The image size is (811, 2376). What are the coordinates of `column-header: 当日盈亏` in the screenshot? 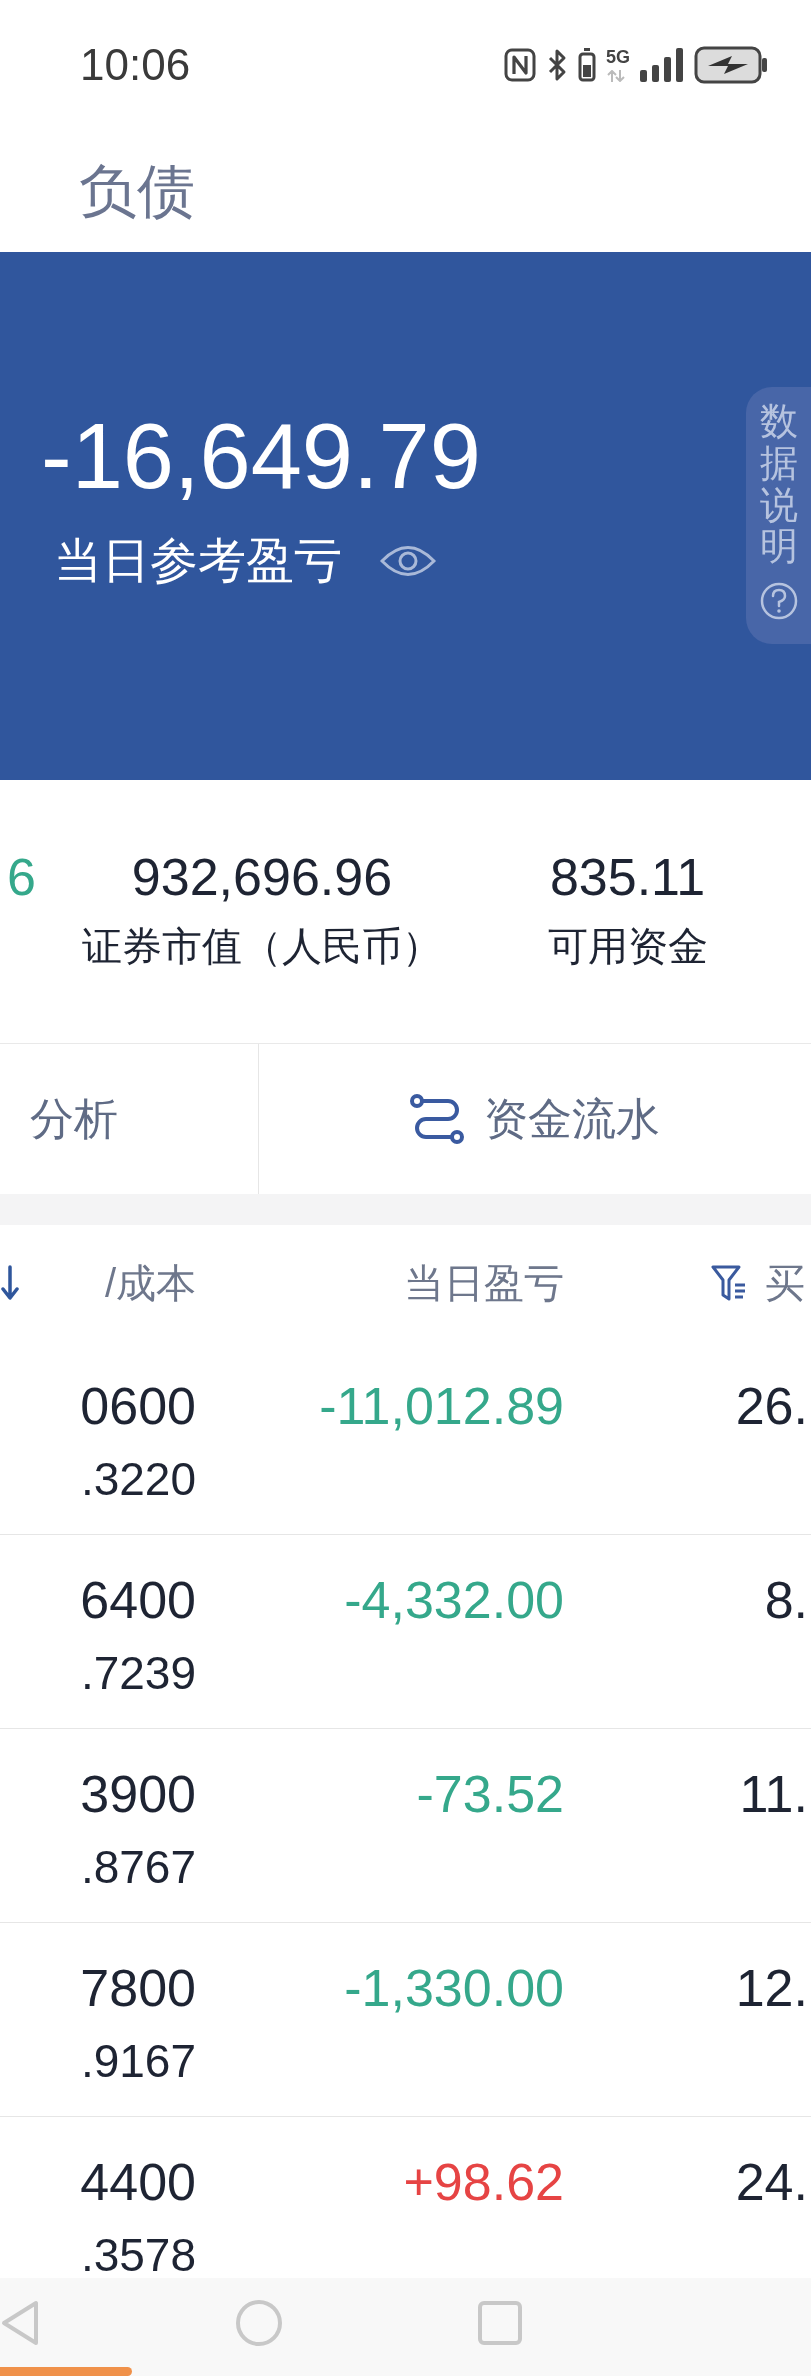 It's located at (484, 1283).